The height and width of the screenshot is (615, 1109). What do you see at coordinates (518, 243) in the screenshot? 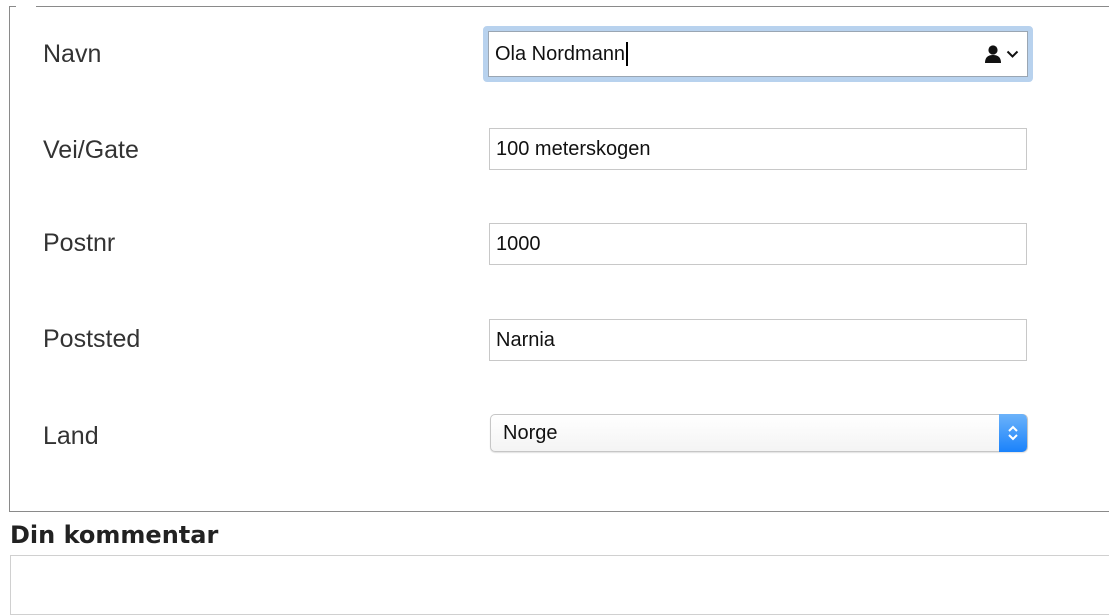
I see `postnr-input-value: 1000` at bounding box center [518, 243].